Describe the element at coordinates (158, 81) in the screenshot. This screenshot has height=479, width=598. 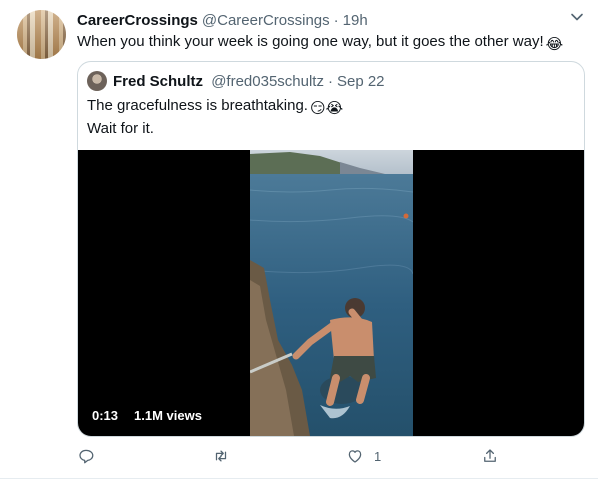
I see `quoted-author-name: Fred Schultz` at that location.